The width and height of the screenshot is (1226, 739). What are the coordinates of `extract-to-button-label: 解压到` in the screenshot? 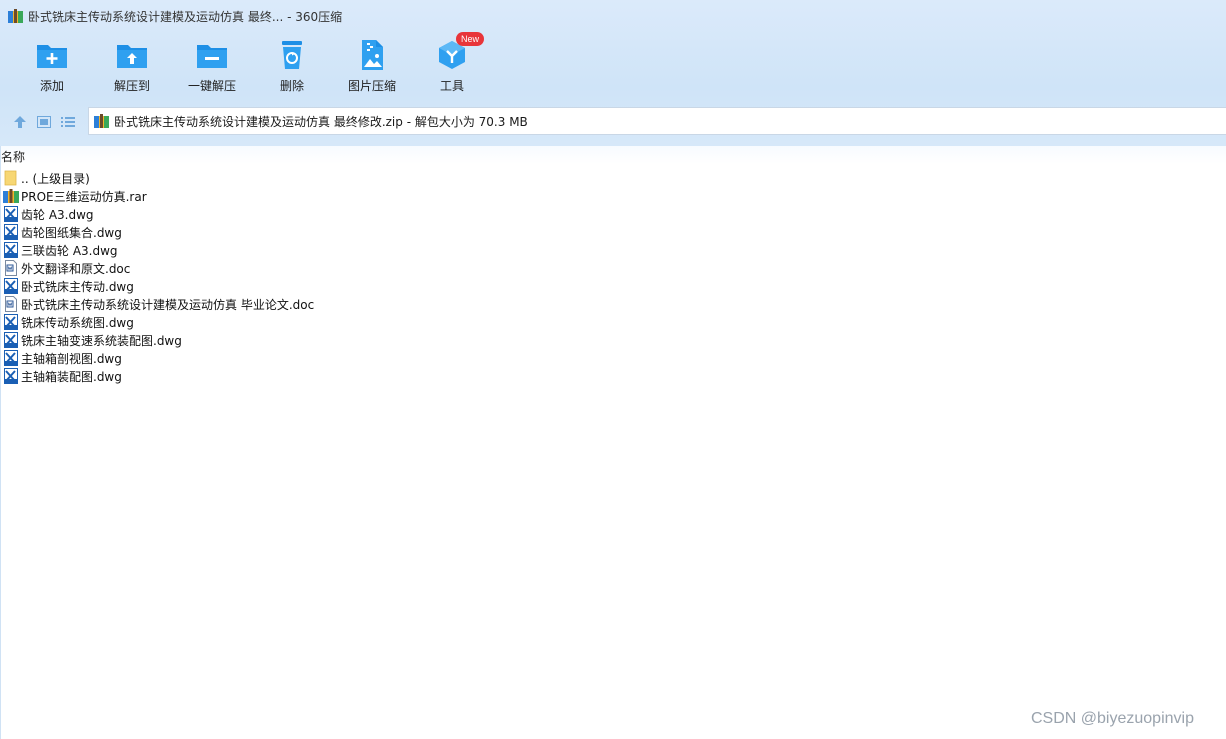 It's located at (131, 86).